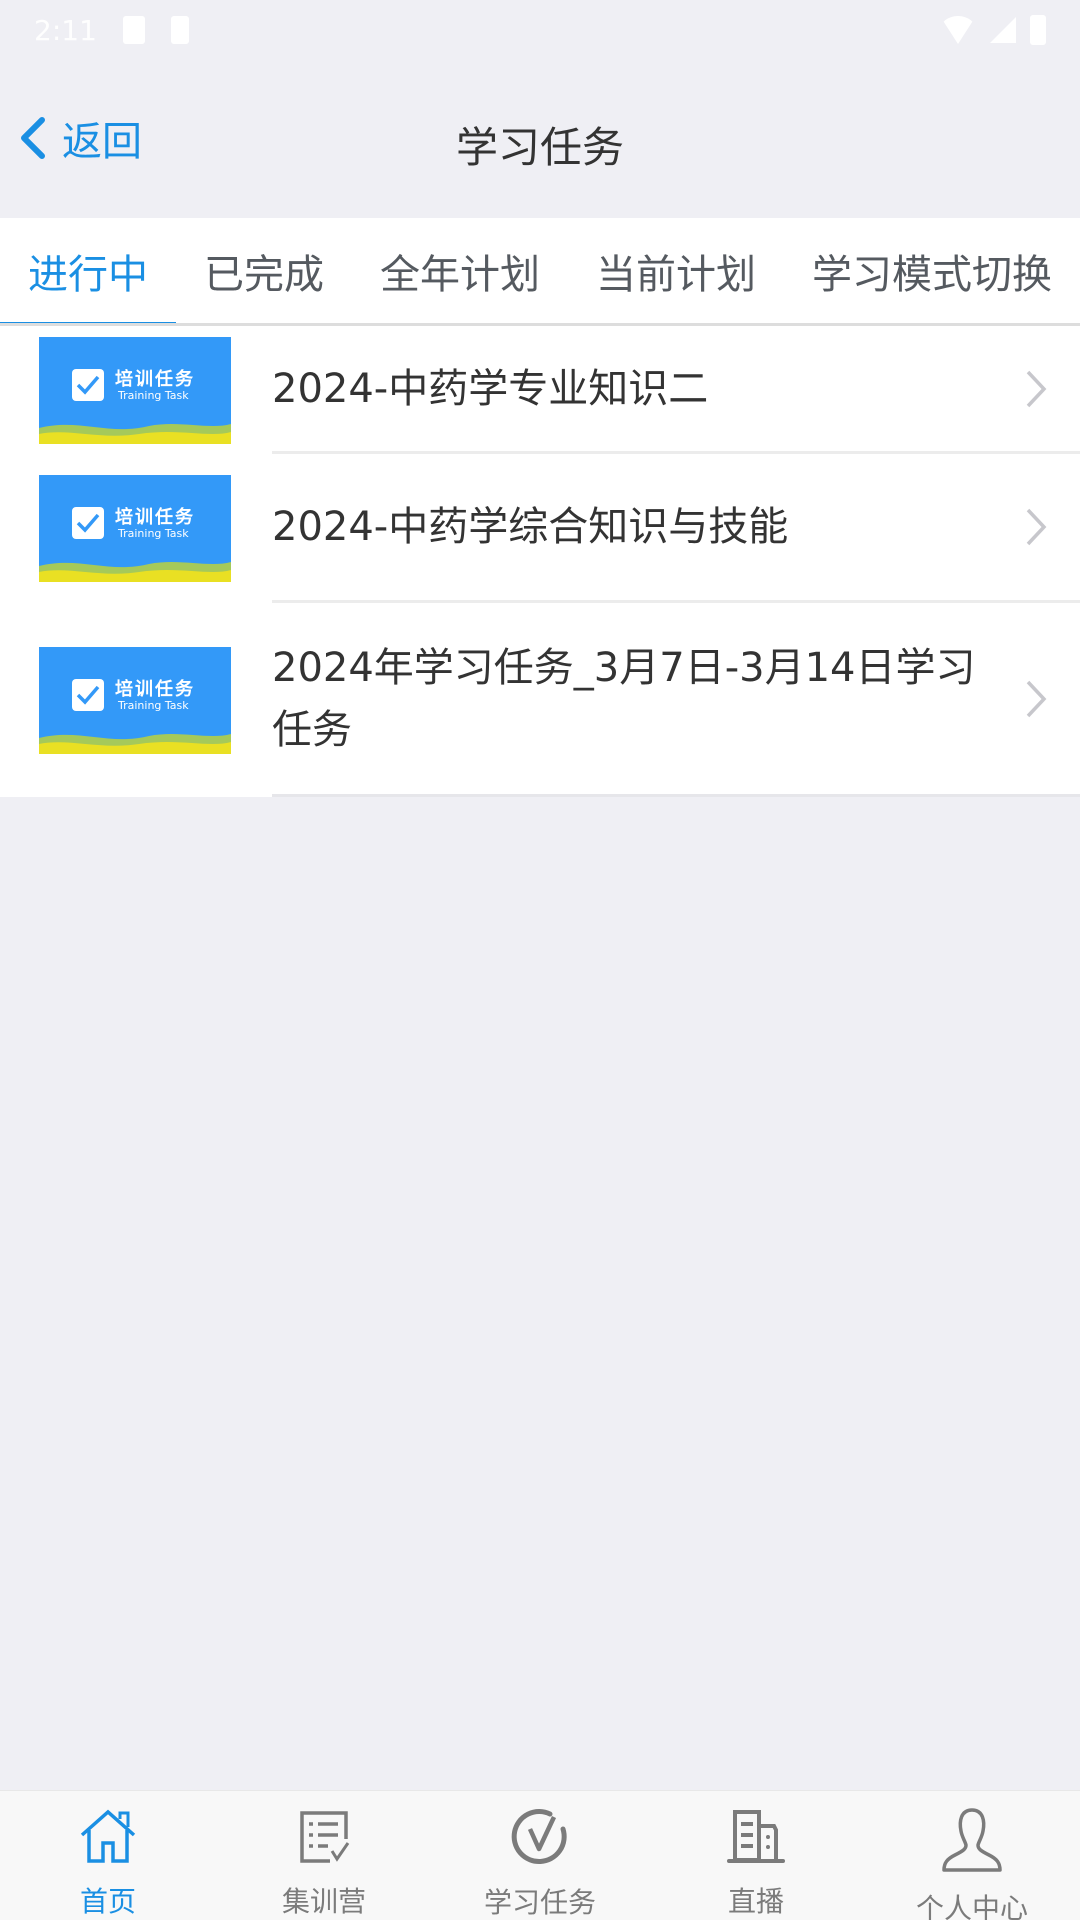  Describe the element at coordinates (88, 270) in the screenshot. I see `tab-in-progress: 进行中` at that location.